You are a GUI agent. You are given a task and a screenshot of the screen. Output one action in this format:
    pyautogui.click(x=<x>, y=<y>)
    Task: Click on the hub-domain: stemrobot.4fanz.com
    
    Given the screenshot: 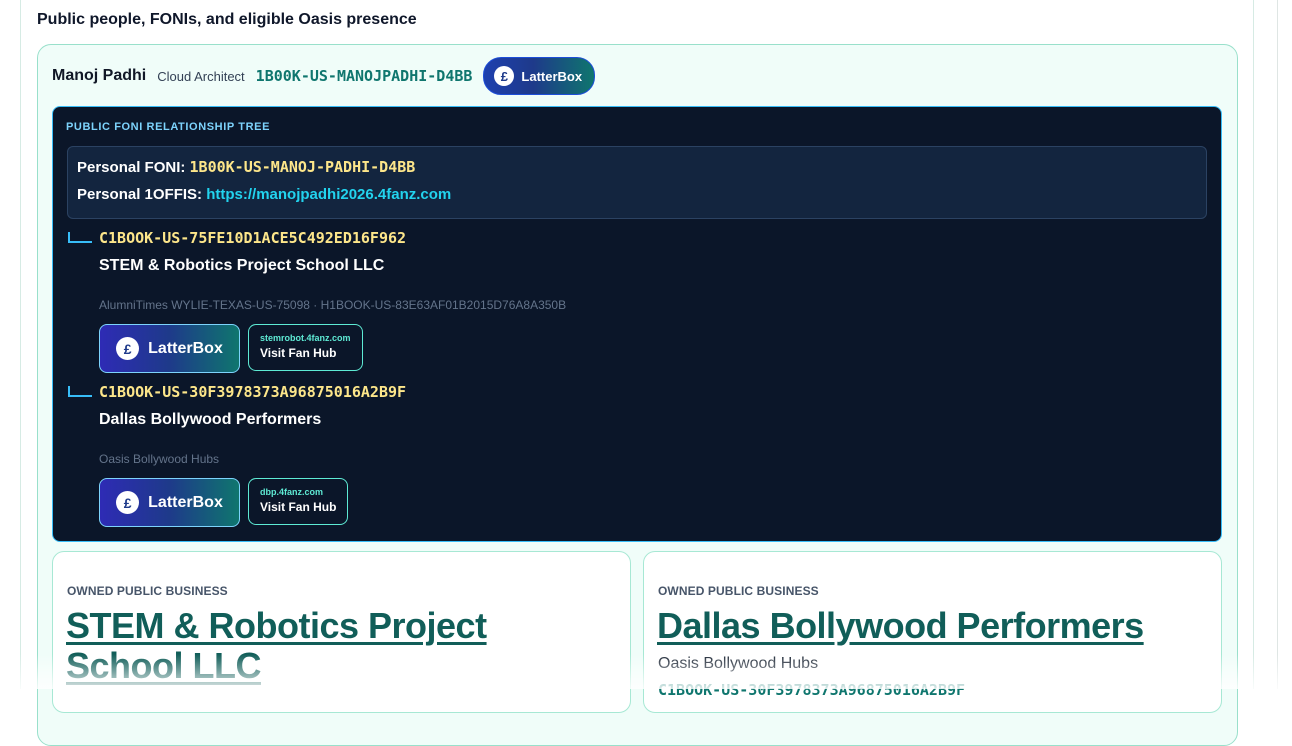 What is the action you would take?
    pyautogui.click(x=305, y=338)
    